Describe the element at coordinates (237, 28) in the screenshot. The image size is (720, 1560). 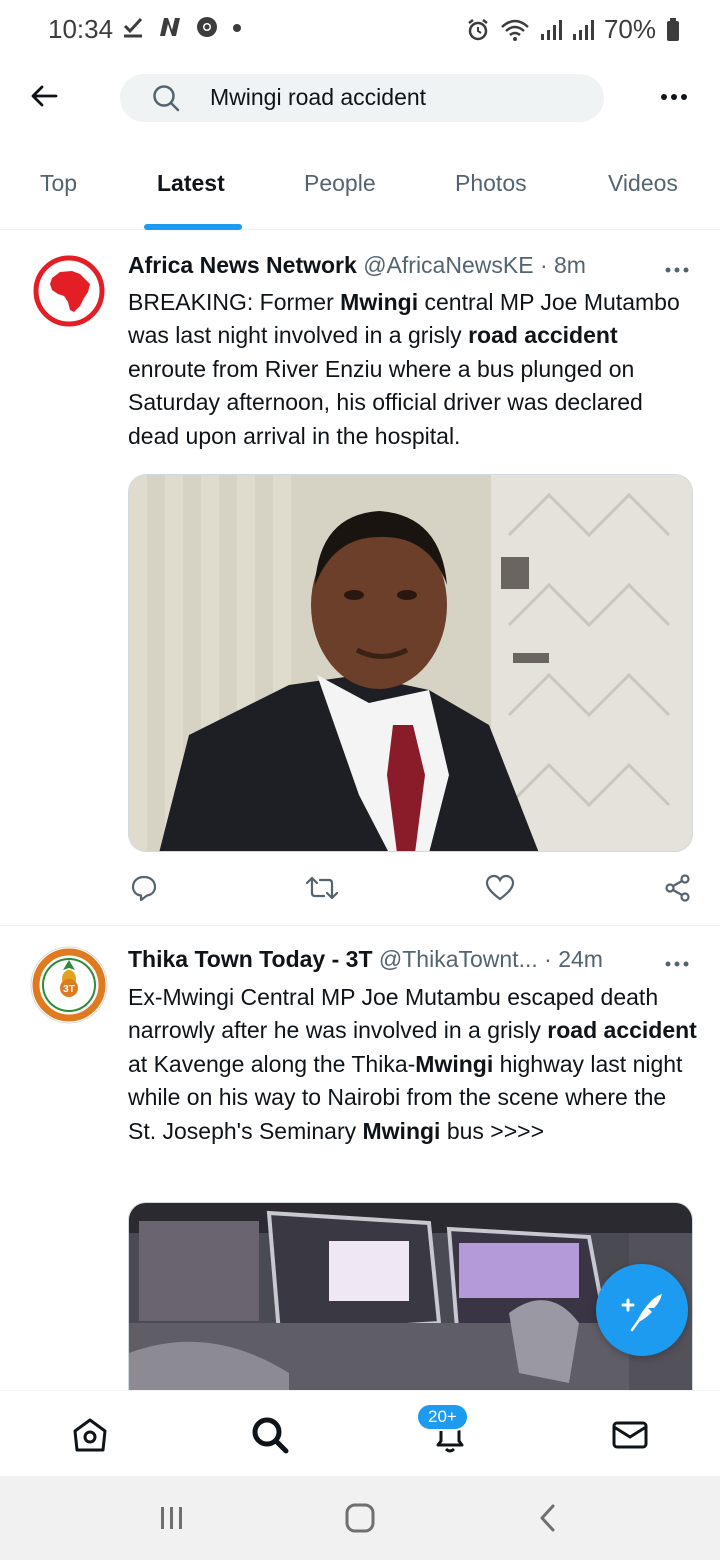
I see `dot-icon` at that location.